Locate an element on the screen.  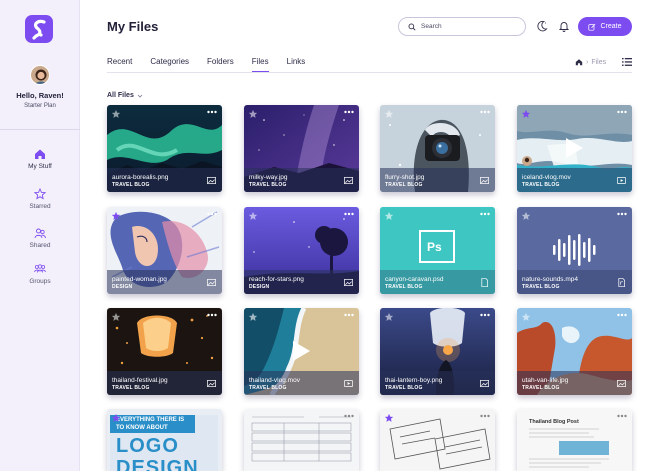
file-name: aurora-borealis.png is located at coordinates (140, 177).